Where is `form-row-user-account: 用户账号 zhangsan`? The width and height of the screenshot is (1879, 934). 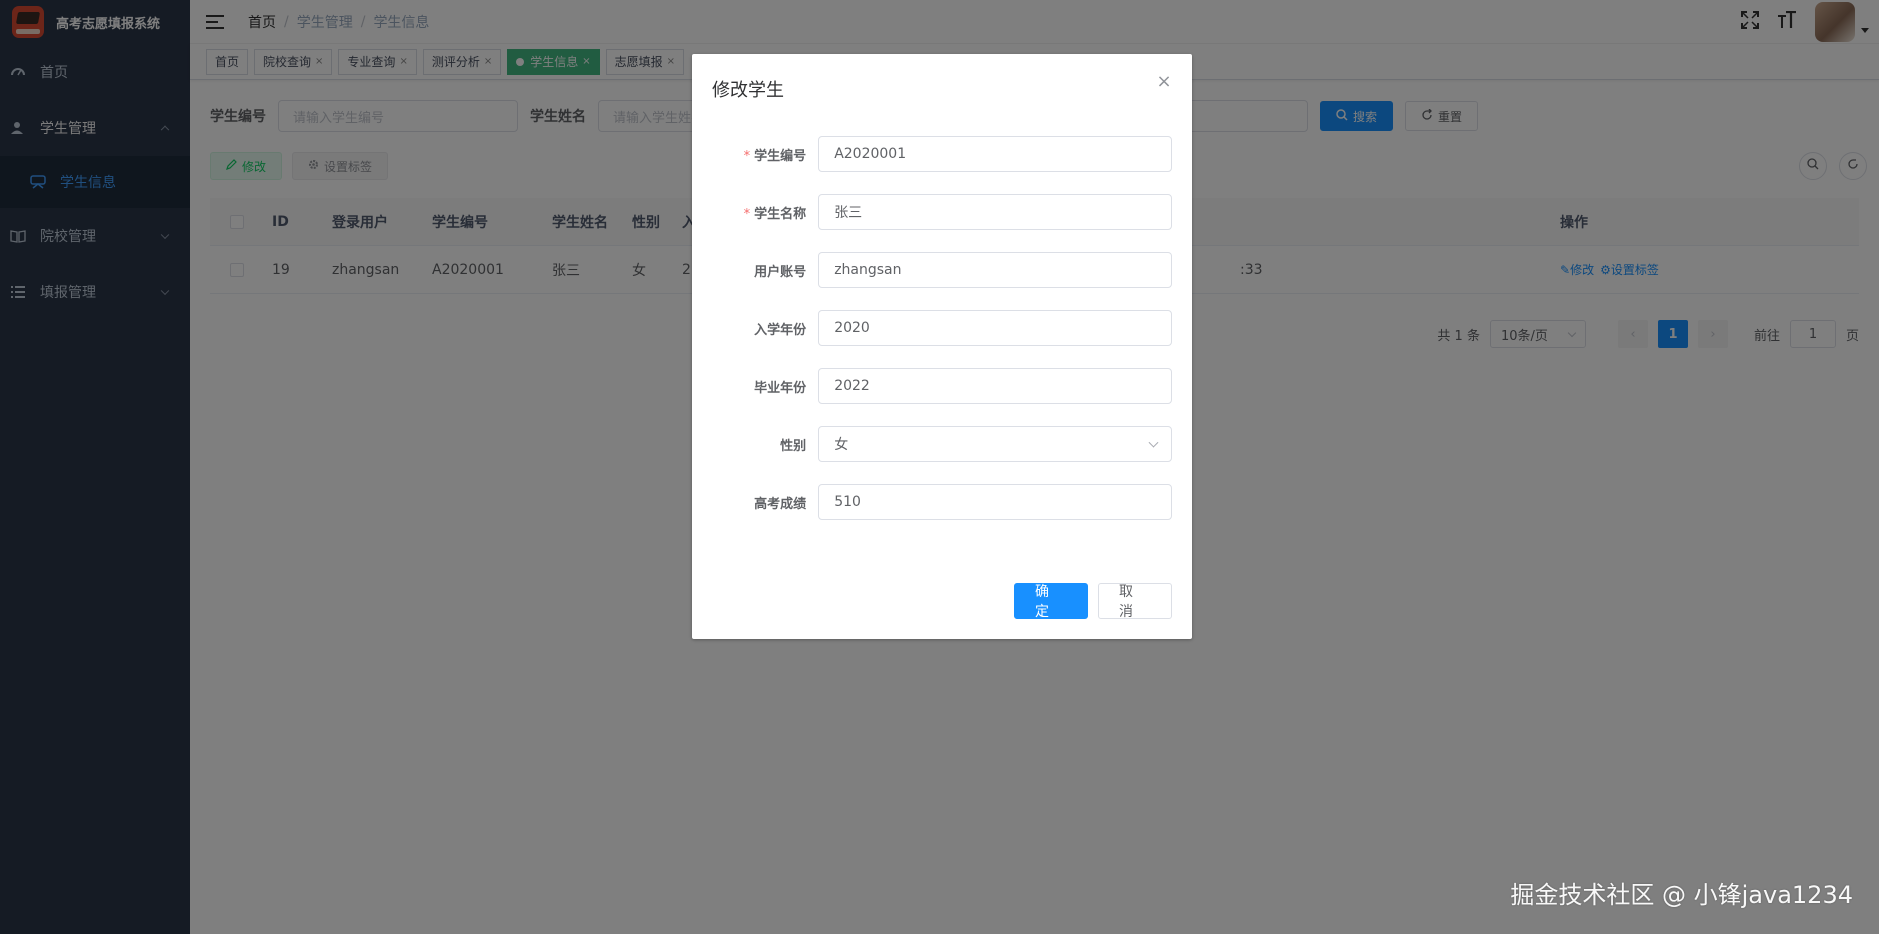
form-row-user-account: 用户账号 zhangsan is located at coordinates (942, 270).